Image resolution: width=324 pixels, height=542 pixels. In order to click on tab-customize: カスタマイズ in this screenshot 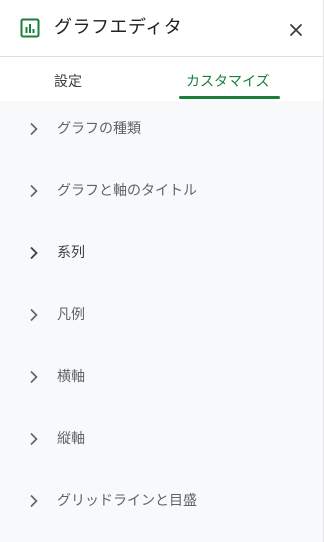, I will do `click(228, 82)`.